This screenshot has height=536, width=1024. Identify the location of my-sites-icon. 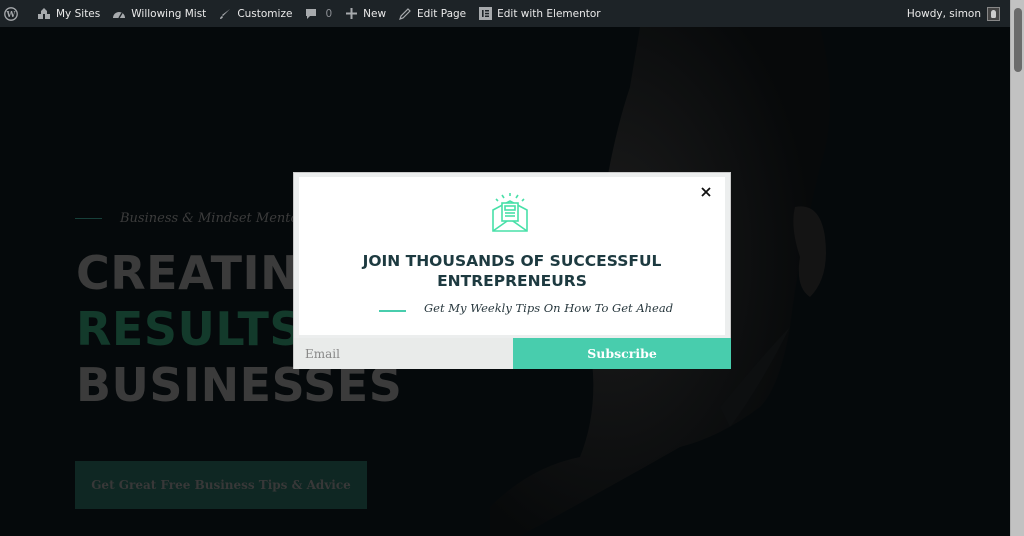
(44, 14).